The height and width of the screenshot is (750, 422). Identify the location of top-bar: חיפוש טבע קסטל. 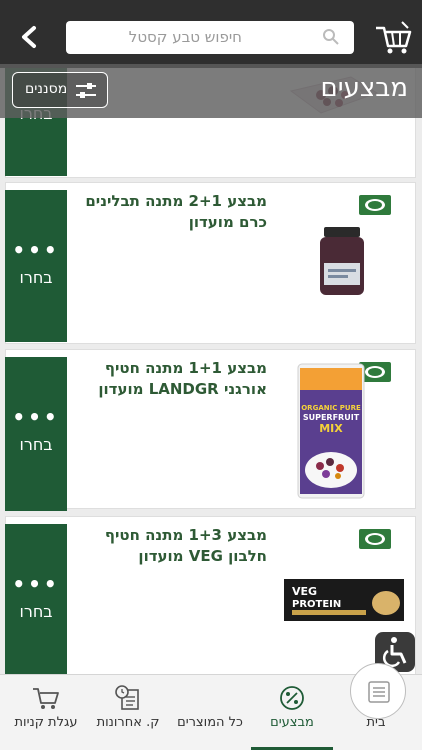
(211, 34).